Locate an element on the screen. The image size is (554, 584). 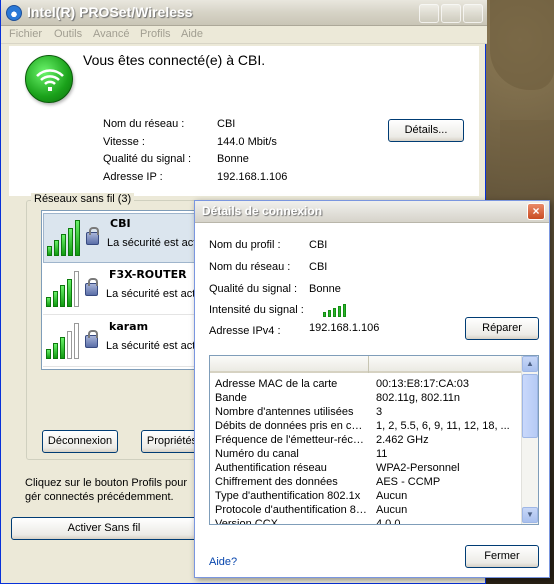
details-scrollbar: ▲ ▼ is located at coordinates (529, 440).